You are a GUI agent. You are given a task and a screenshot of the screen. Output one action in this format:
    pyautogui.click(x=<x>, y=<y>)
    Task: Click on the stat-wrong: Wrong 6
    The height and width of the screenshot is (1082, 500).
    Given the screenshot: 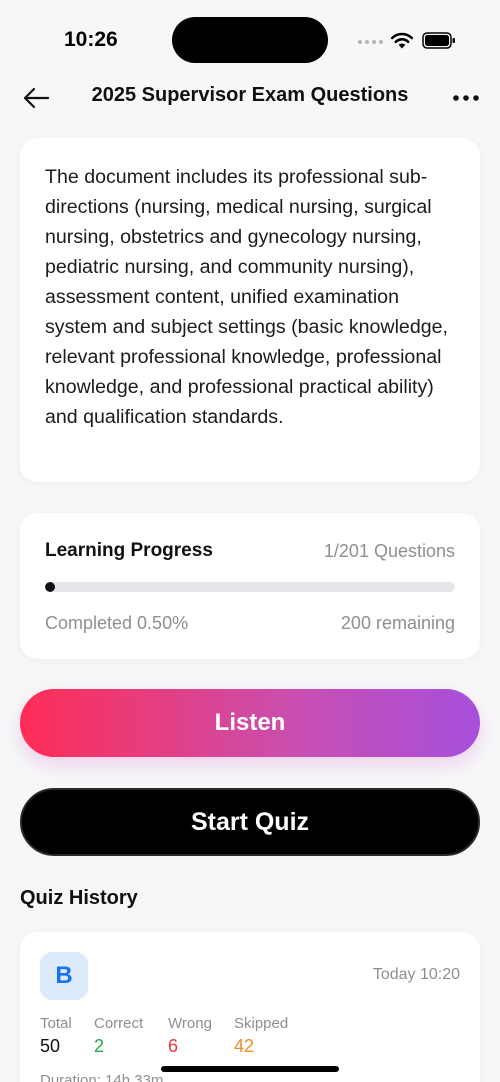 What is the action you would take?
    pyautogui.click(x=190, y=1036)
    